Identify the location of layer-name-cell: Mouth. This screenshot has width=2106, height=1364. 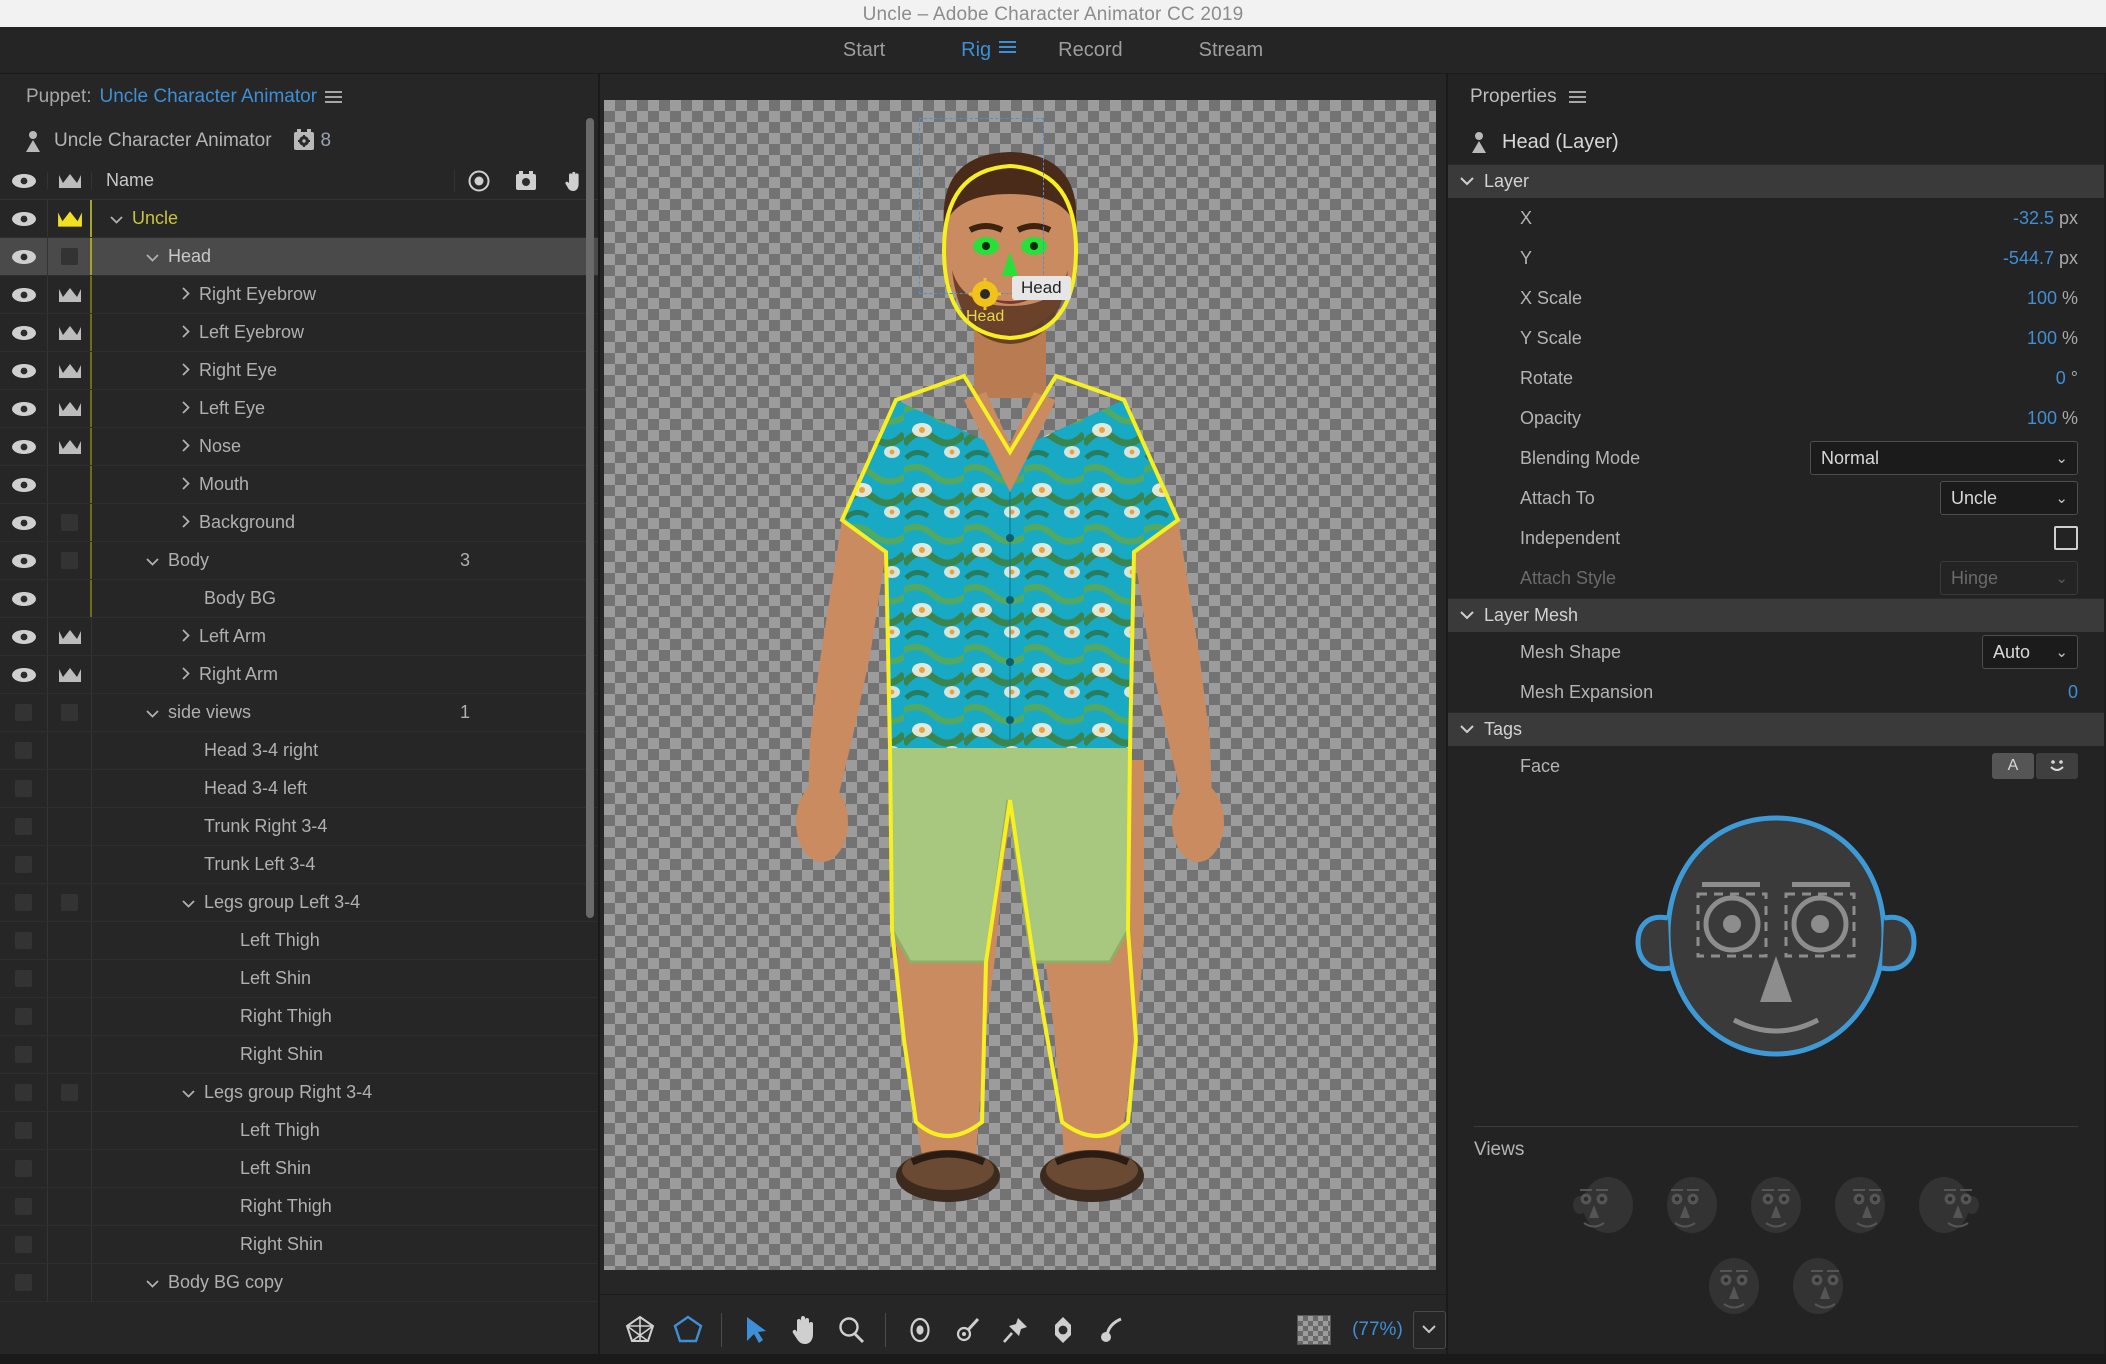
(273, 484).